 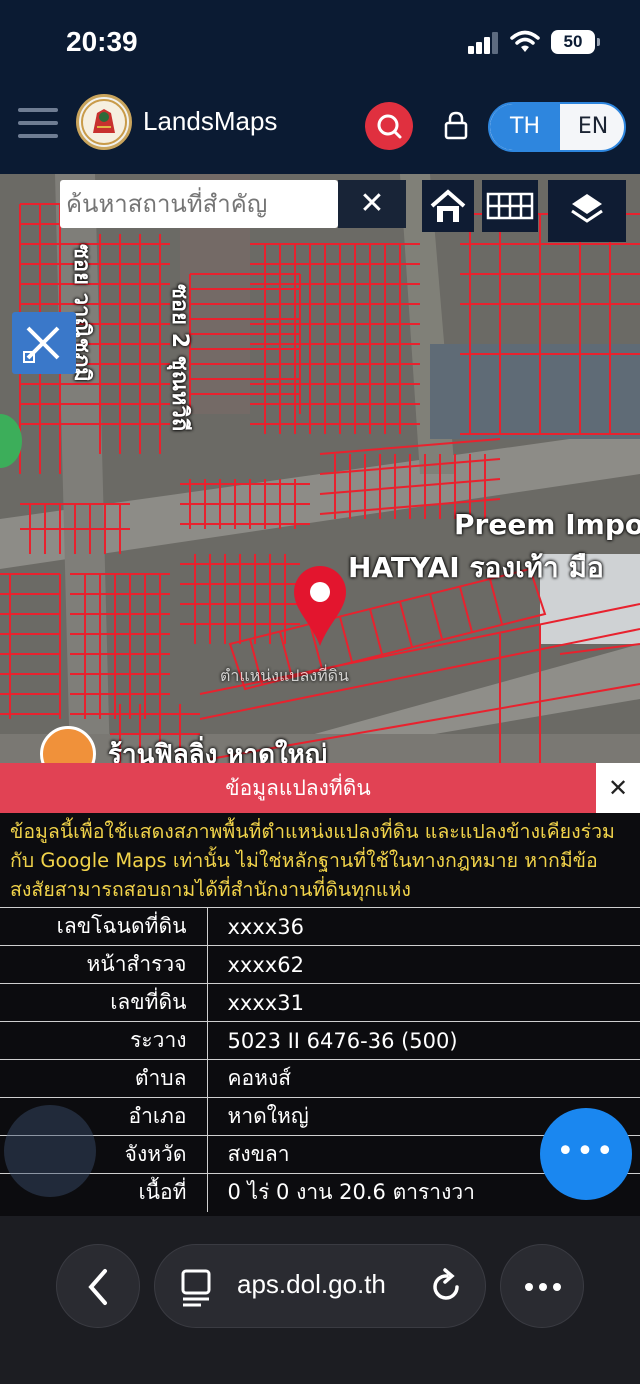 What do you see at coordinates (311, 1284) in the screenshot?
I see `address-url: aps.dol.go.th` at bounding box center [311, 1284].